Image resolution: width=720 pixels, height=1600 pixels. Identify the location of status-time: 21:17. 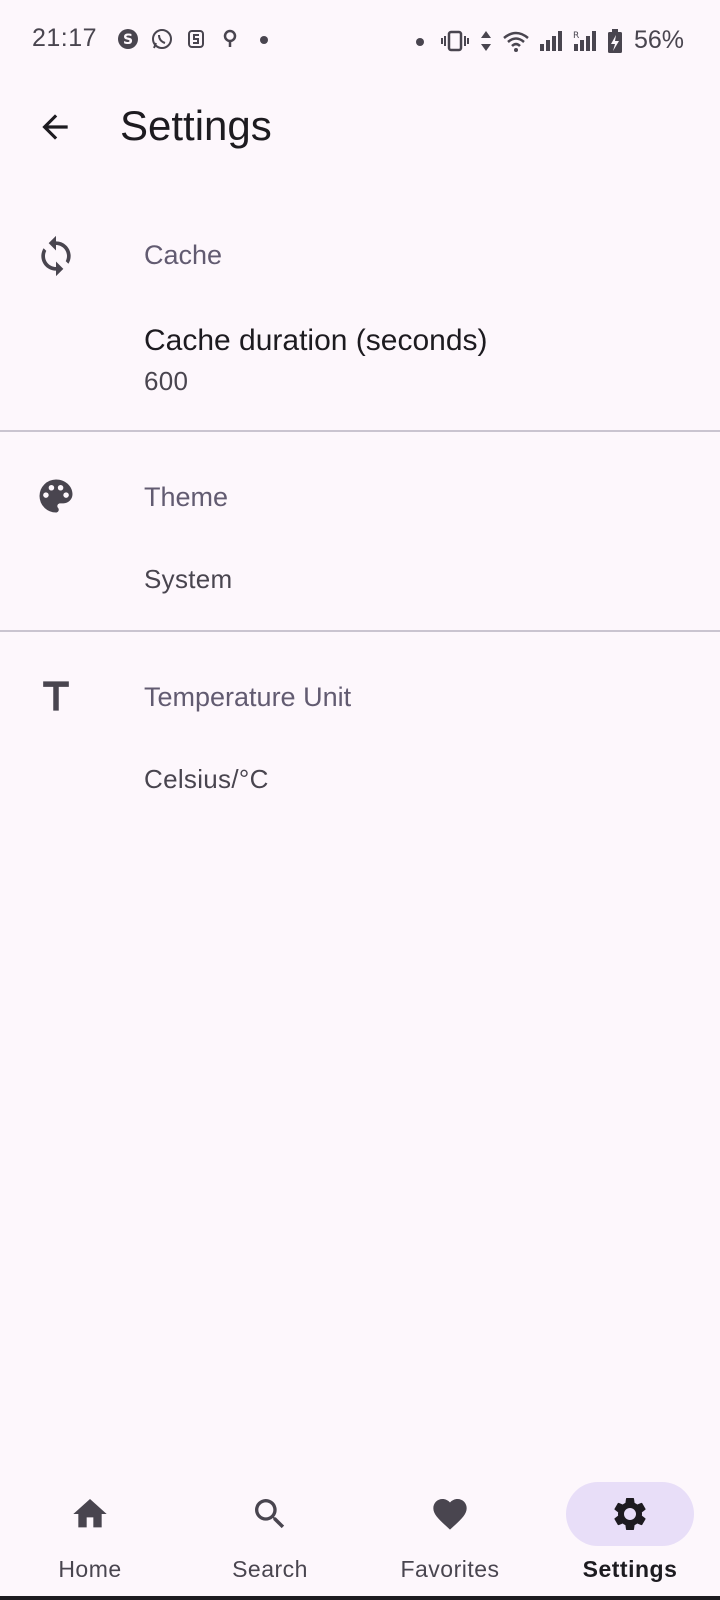
(65, 38).